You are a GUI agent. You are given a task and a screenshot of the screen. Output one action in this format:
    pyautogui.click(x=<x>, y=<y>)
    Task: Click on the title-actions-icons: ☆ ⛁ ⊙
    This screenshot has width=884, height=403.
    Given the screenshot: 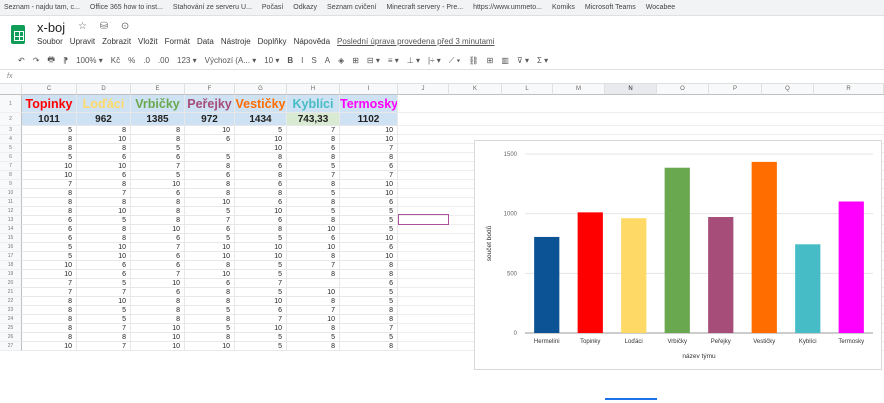 What is the action you would take?
    pyautogui.click(x=106, y=26)
    